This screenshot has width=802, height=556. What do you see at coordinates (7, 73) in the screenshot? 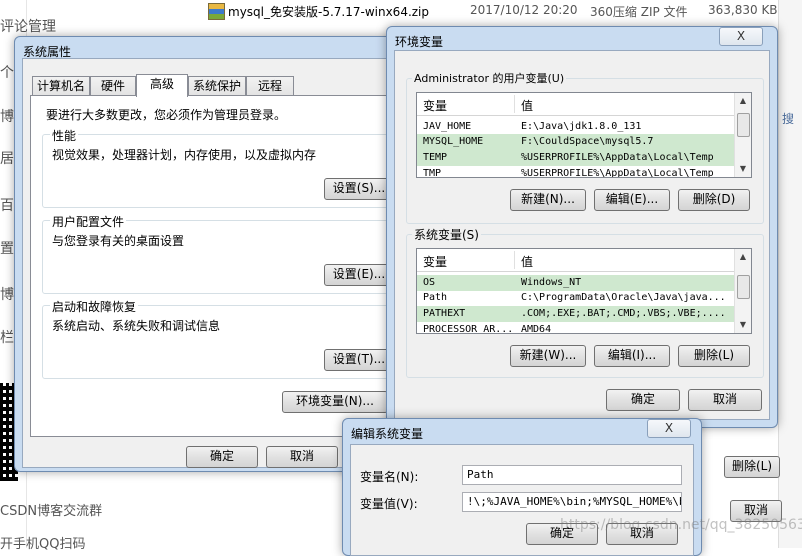
I see `sidebar-fragment: 个` at bounding box center [7, 73].